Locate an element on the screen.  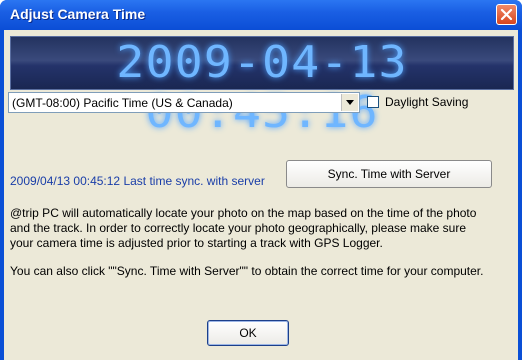
timezone-value: (GMT-08:00) Pacific Time (US & Canada) is located at coordinates (122, 103).